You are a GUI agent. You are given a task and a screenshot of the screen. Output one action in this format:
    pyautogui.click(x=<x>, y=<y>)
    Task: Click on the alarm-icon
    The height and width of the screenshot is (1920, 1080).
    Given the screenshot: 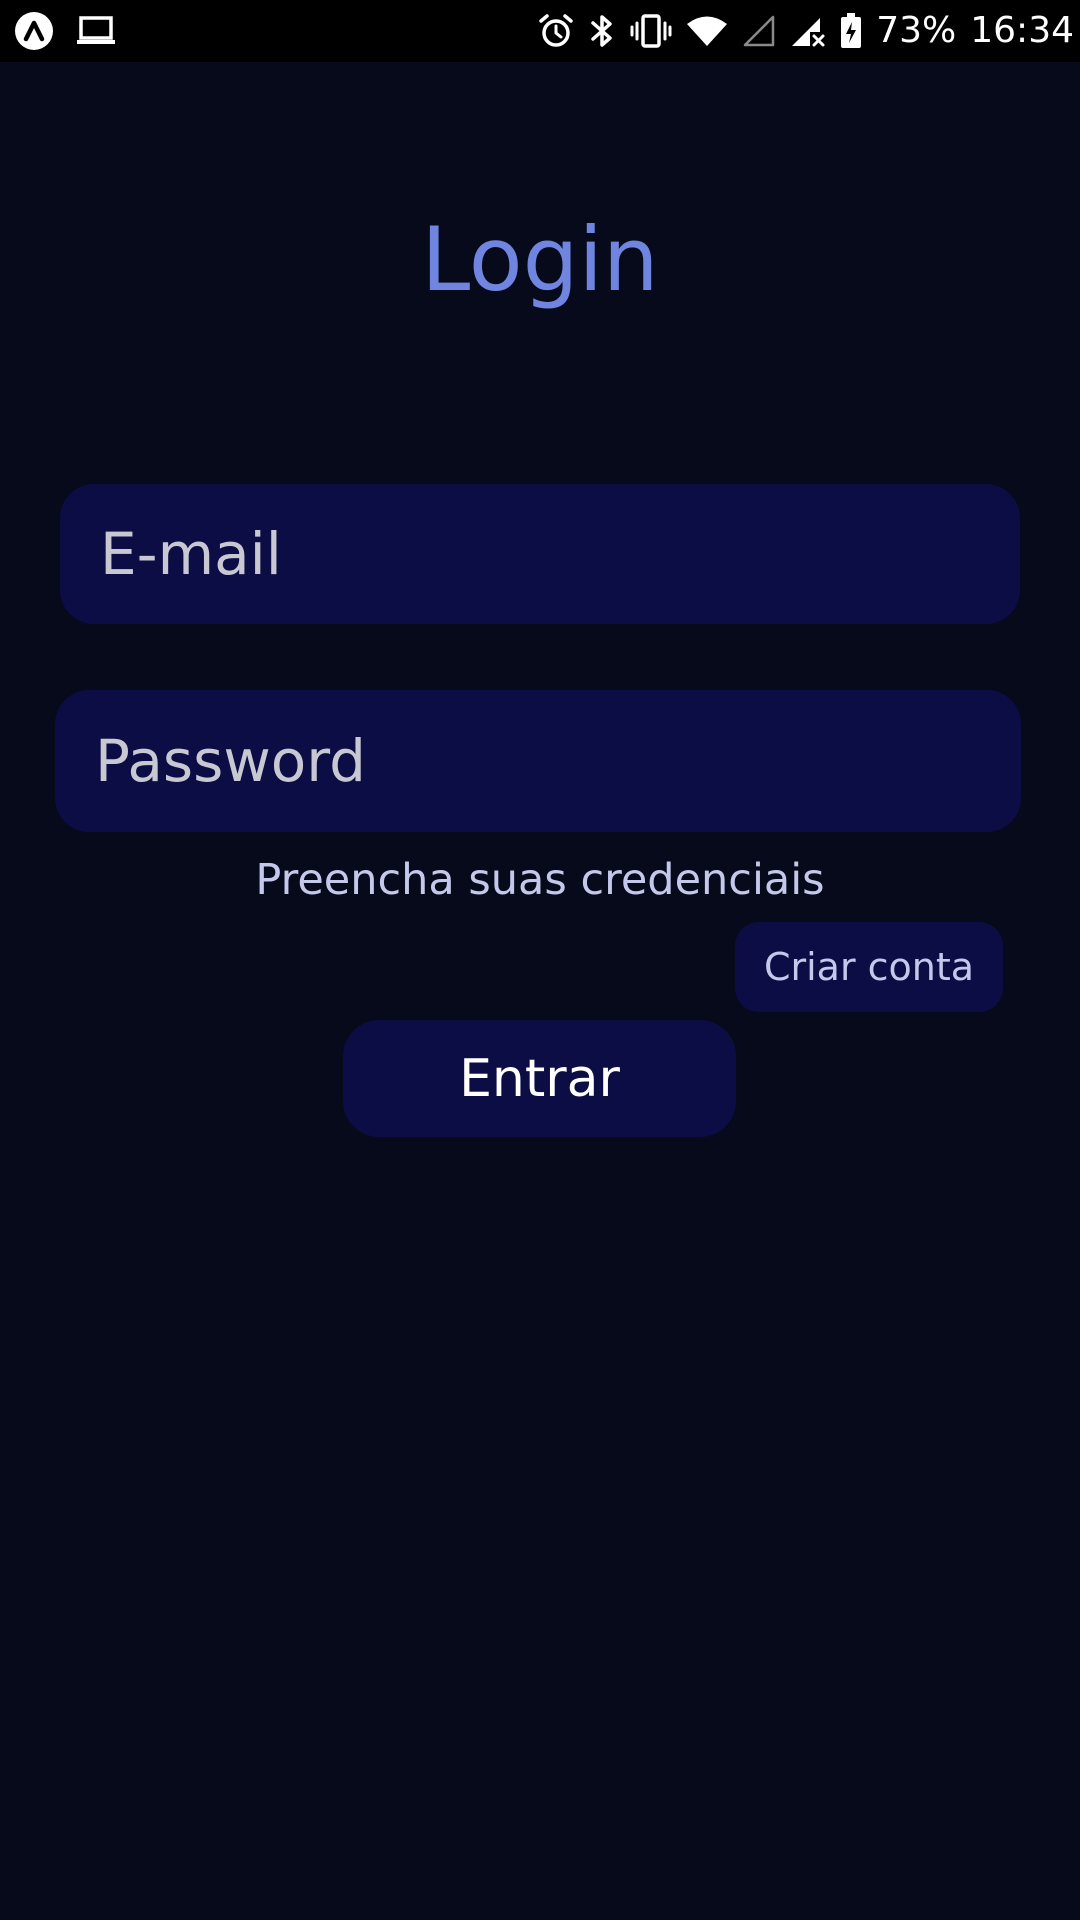 What is the action you would take?
    pyautogui.click(x=556, y=31)
    